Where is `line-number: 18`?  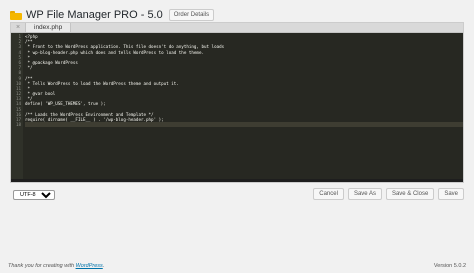
line-number: 18 is located at coordinates (18, 125).